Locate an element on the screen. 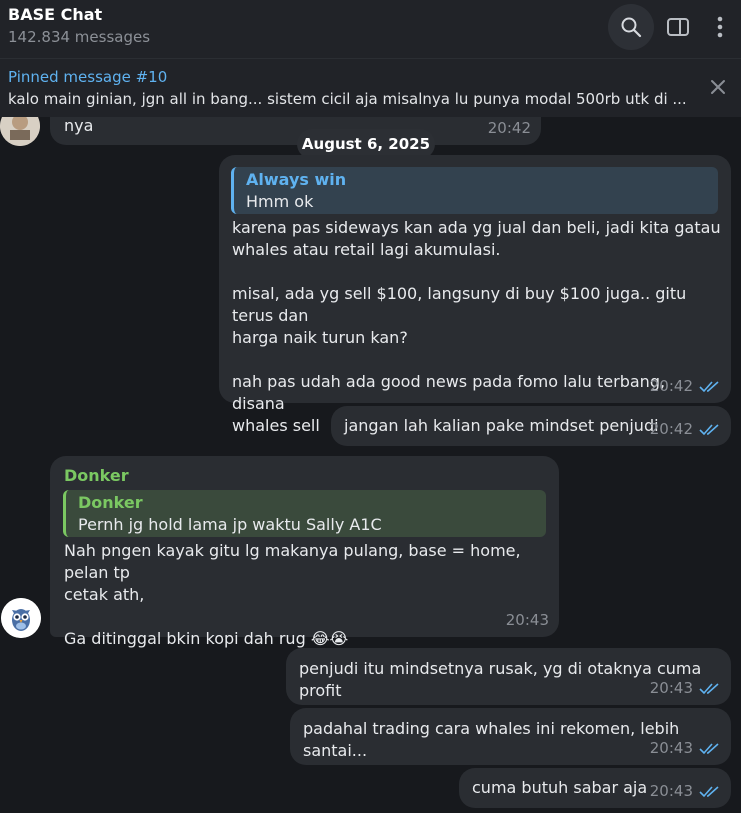 Image resolution: width=741 pixels, height=813 pixels. close-pinned-button is located at coordinates (718, 89).